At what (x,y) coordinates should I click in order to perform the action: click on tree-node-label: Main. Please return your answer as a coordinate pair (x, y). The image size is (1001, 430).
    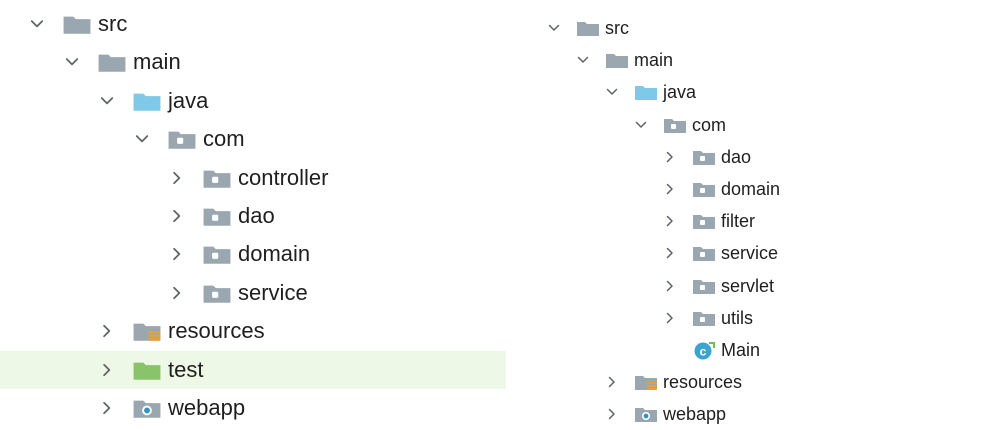
    Looking at the image, I should click on (741, 350).